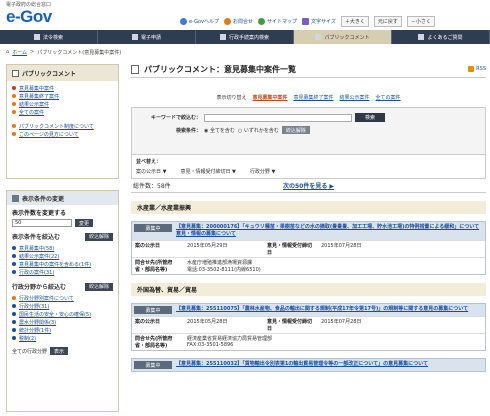  I want to click on admin-reset-button: 絞込解除, so click(98, 286).